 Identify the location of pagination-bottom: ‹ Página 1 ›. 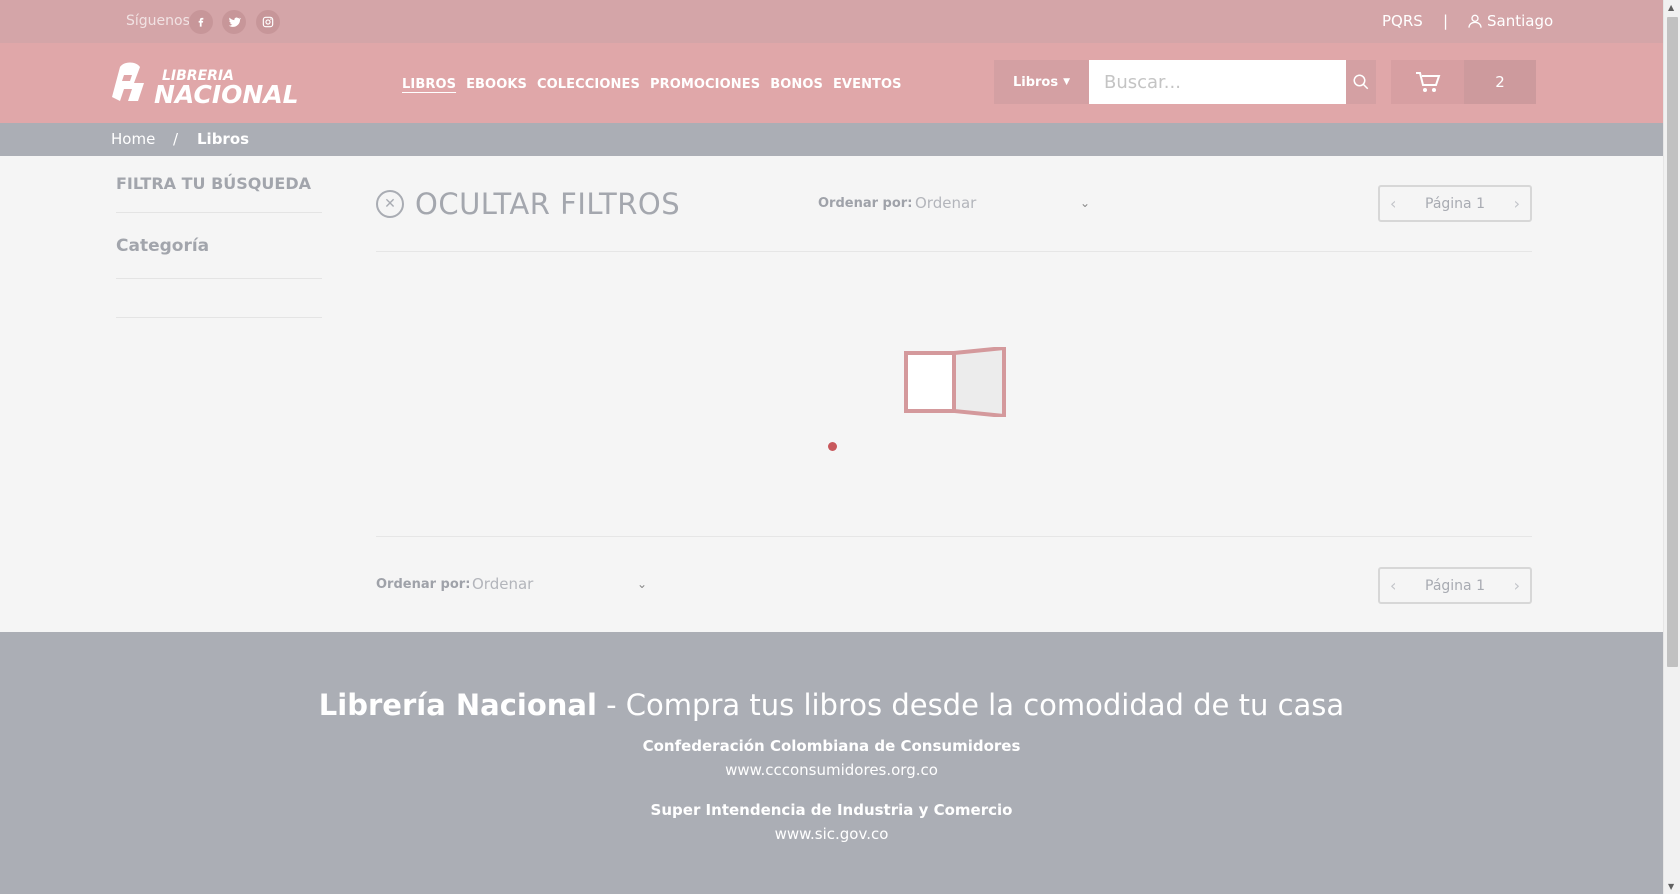
(1455, 585).